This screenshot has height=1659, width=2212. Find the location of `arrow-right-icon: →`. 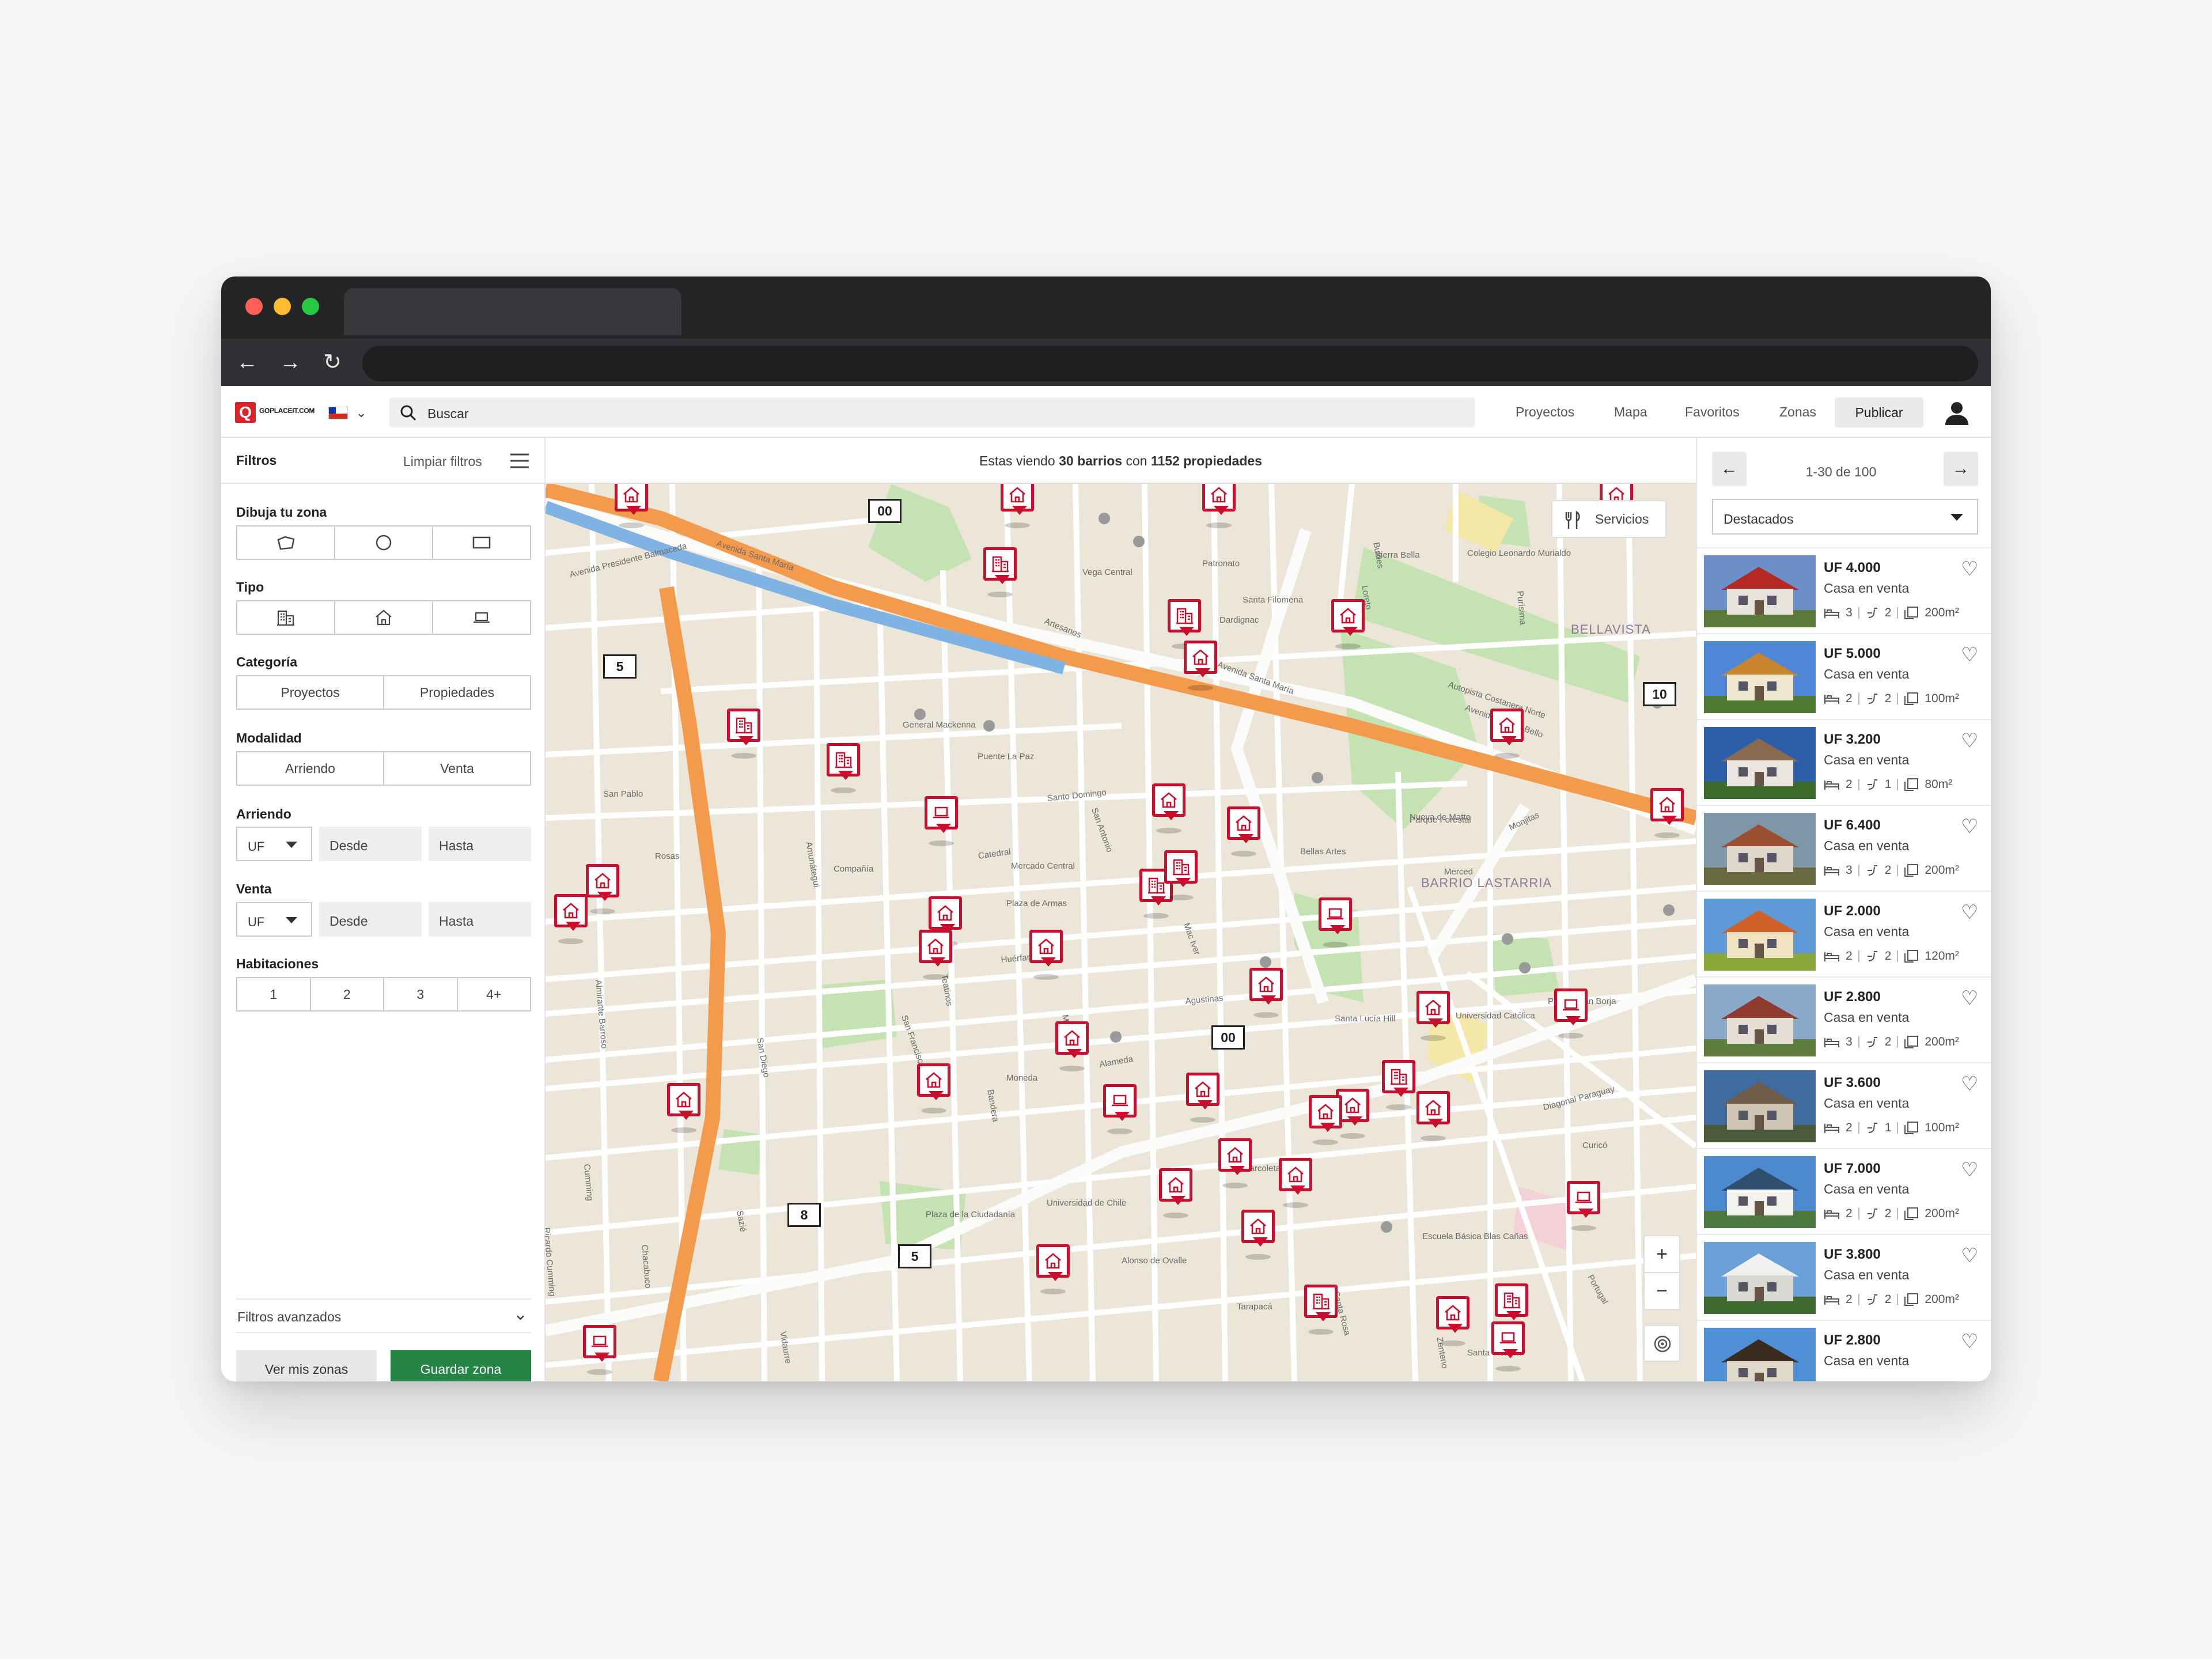

arrow-right-icon: → is located at coordinates (1961, 469).